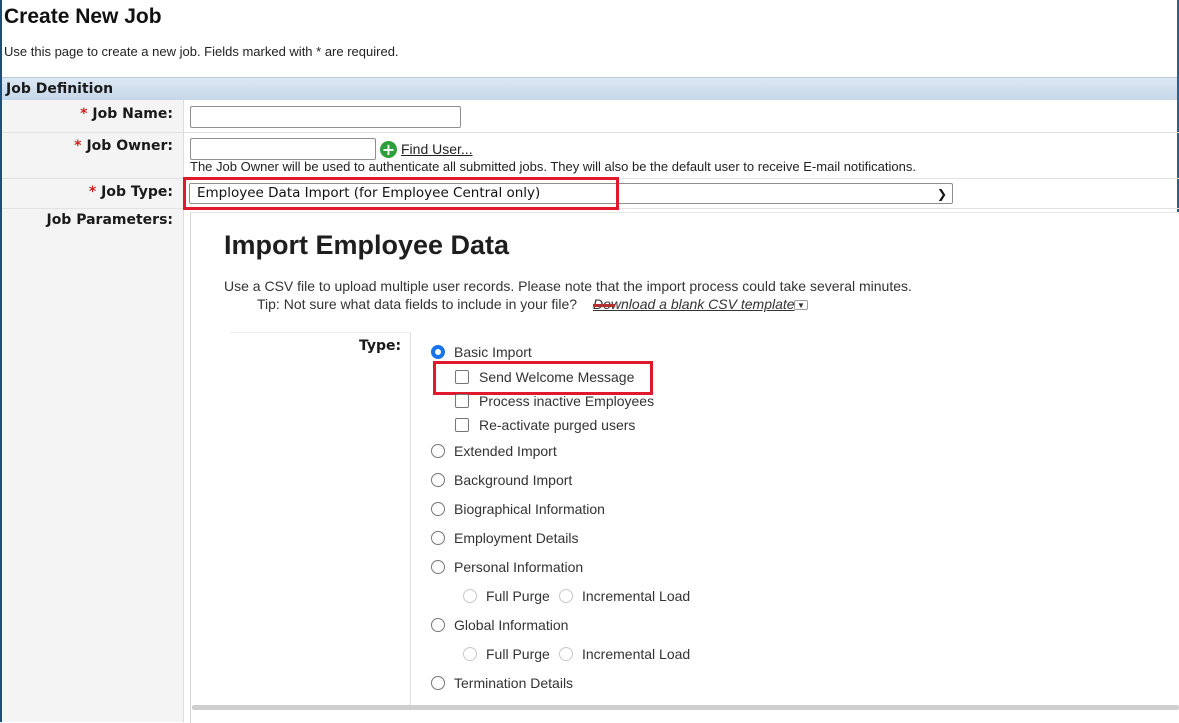  I want to click on option-basic-import: Basic Import, so click(481, 352).